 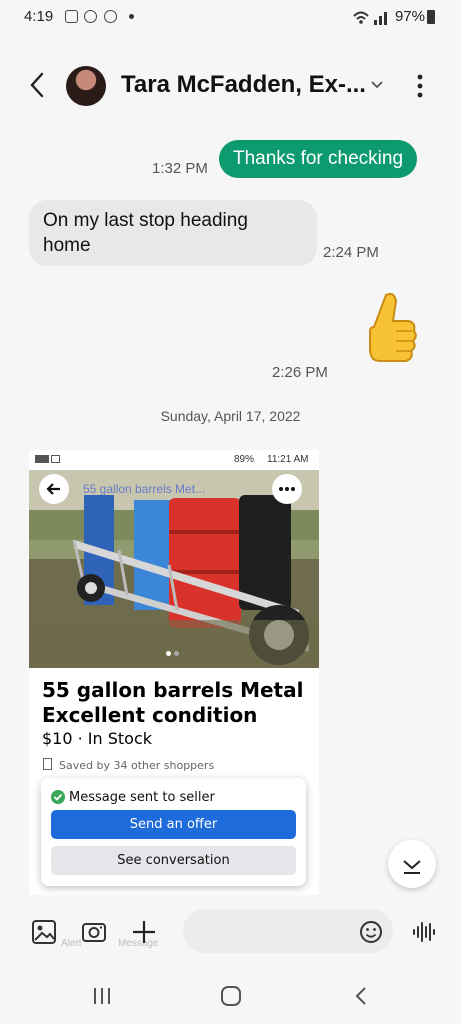 I want to click on listing-title-line: 55 gallon barrels Metal, so click(x=173, y=690).